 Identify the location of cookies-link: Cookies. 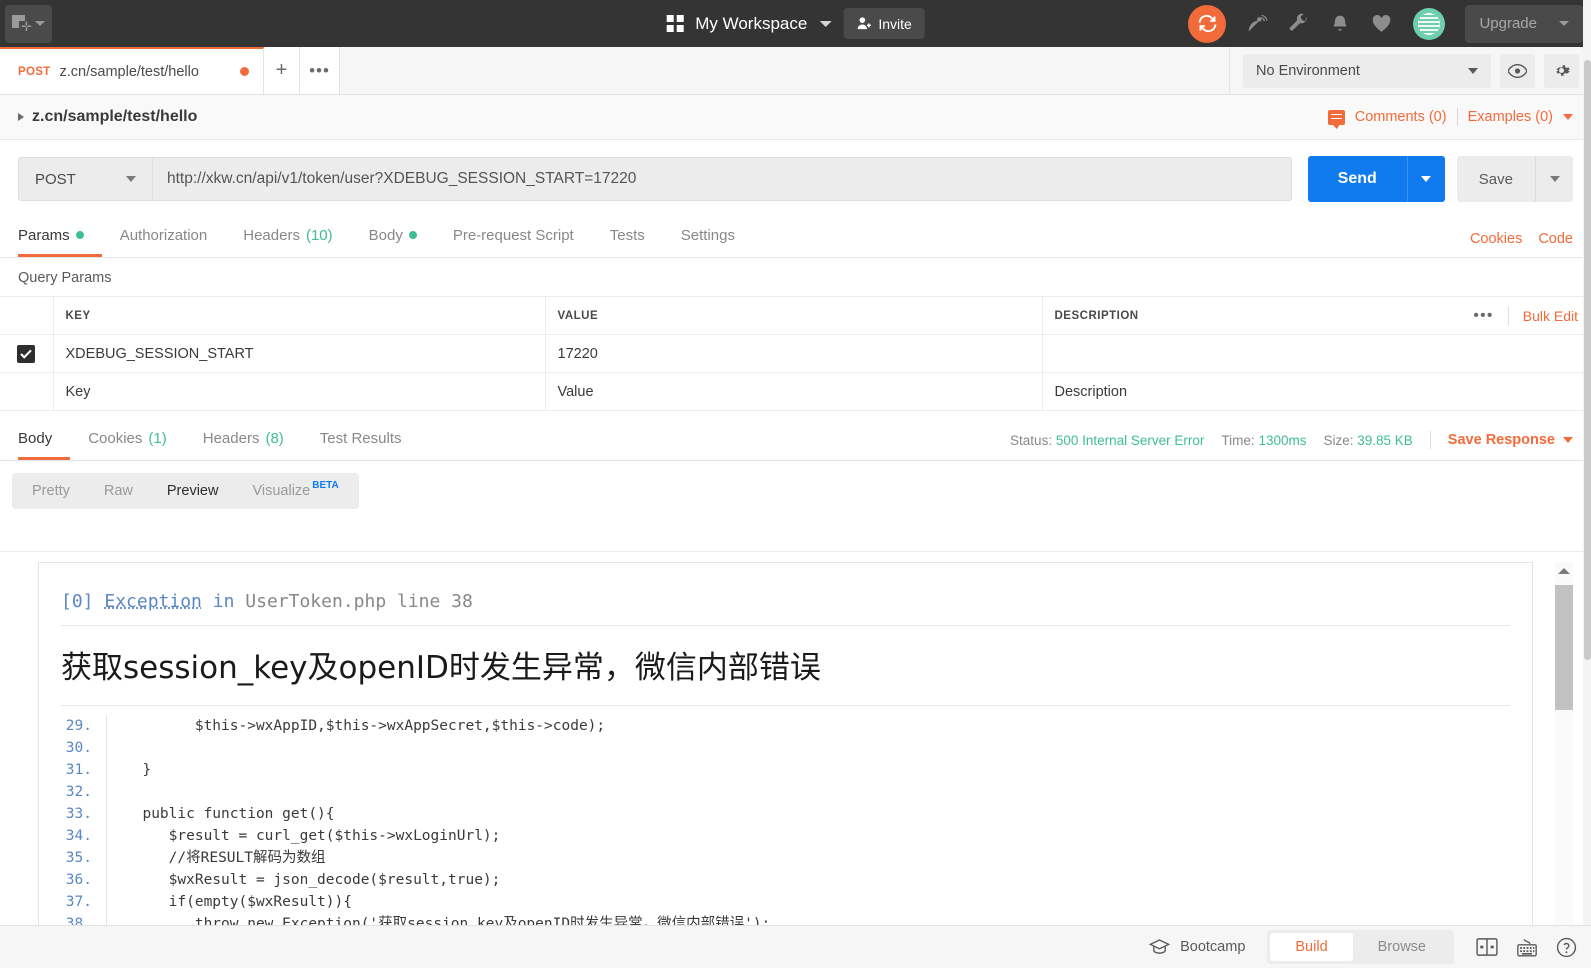
(1496, 239).